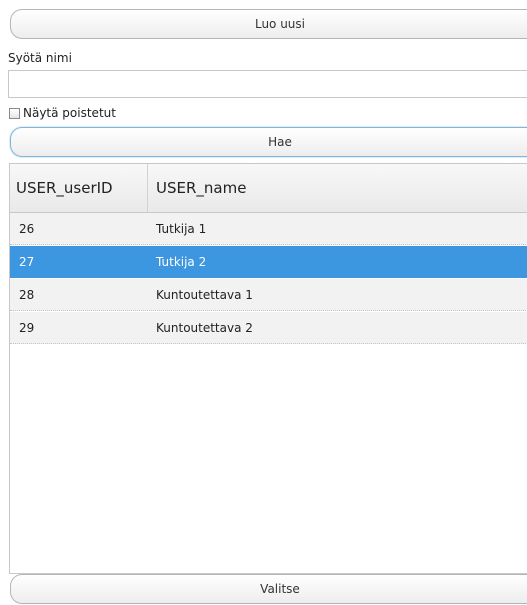  Describe the element at coordinates (268, 142) in the screenshot. I see `search-button: Hae` at that location.